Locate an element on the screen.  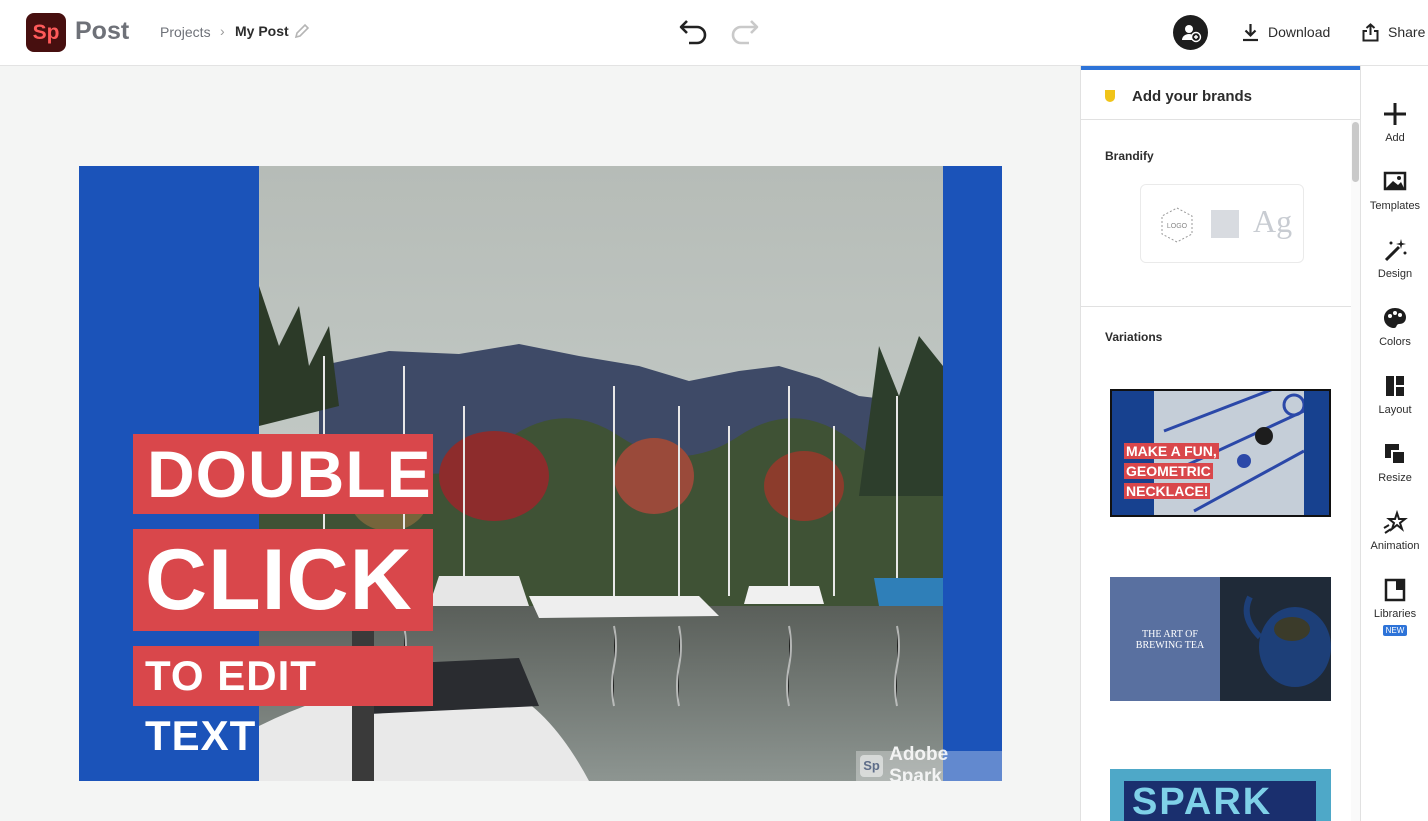
variation-thumbnail-1: MAKE A FUN, GEOMETRIC NECKLACE! is located at coordinates (1220, 453).